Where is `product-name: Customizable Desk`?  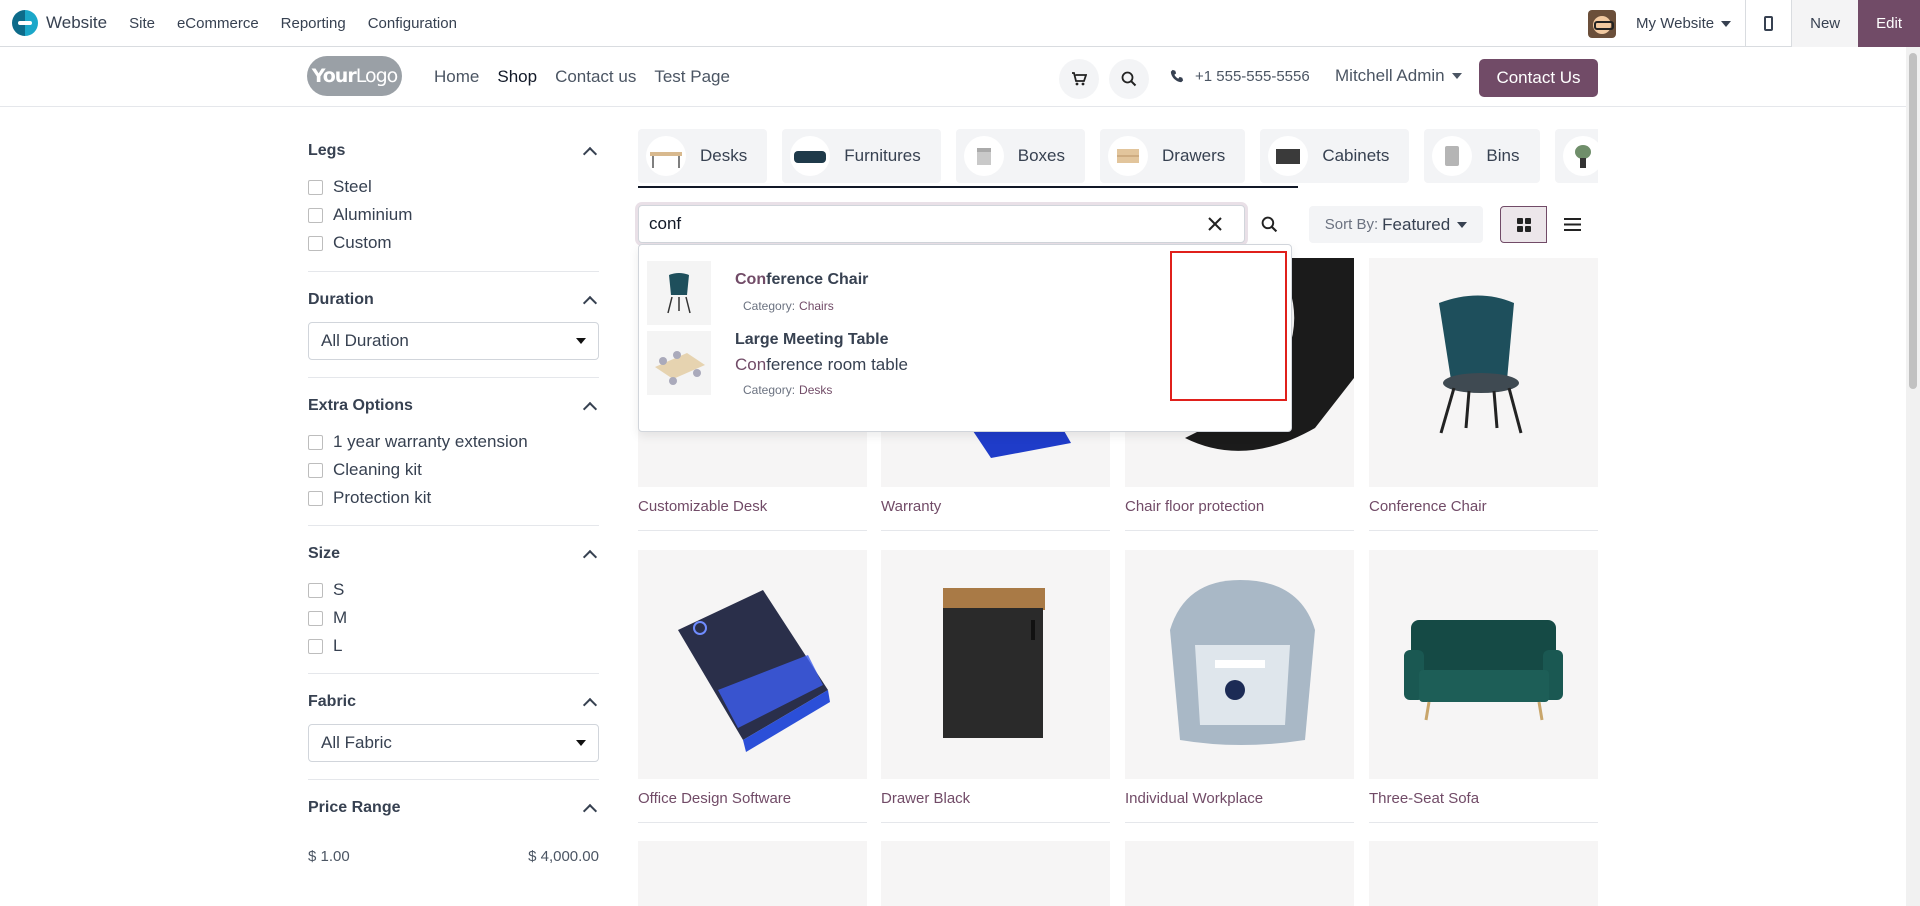
product-name: Customizable Desk is located at coordinates (752, 509).